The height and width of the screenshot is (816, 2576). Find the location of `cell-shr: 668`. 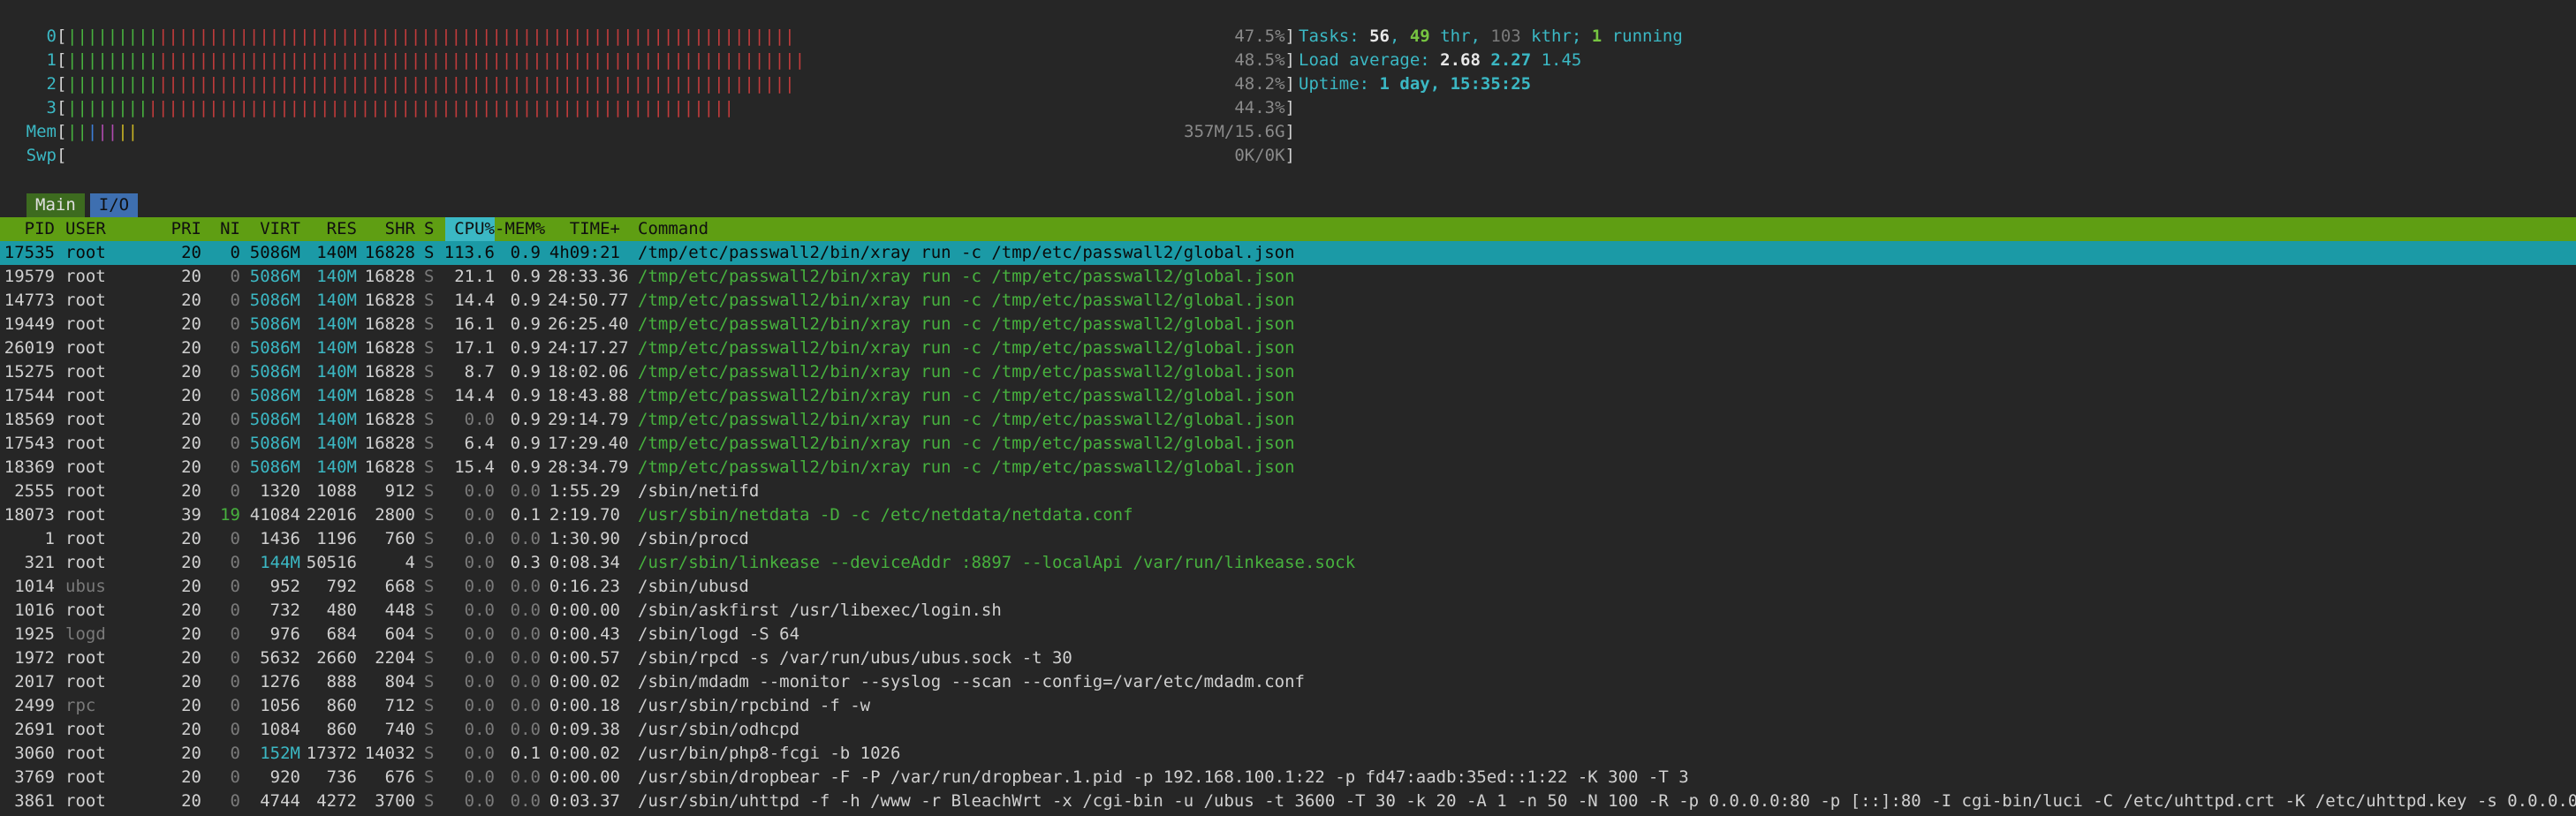

cell-shr: 668 is located at coordinates (400, 586).